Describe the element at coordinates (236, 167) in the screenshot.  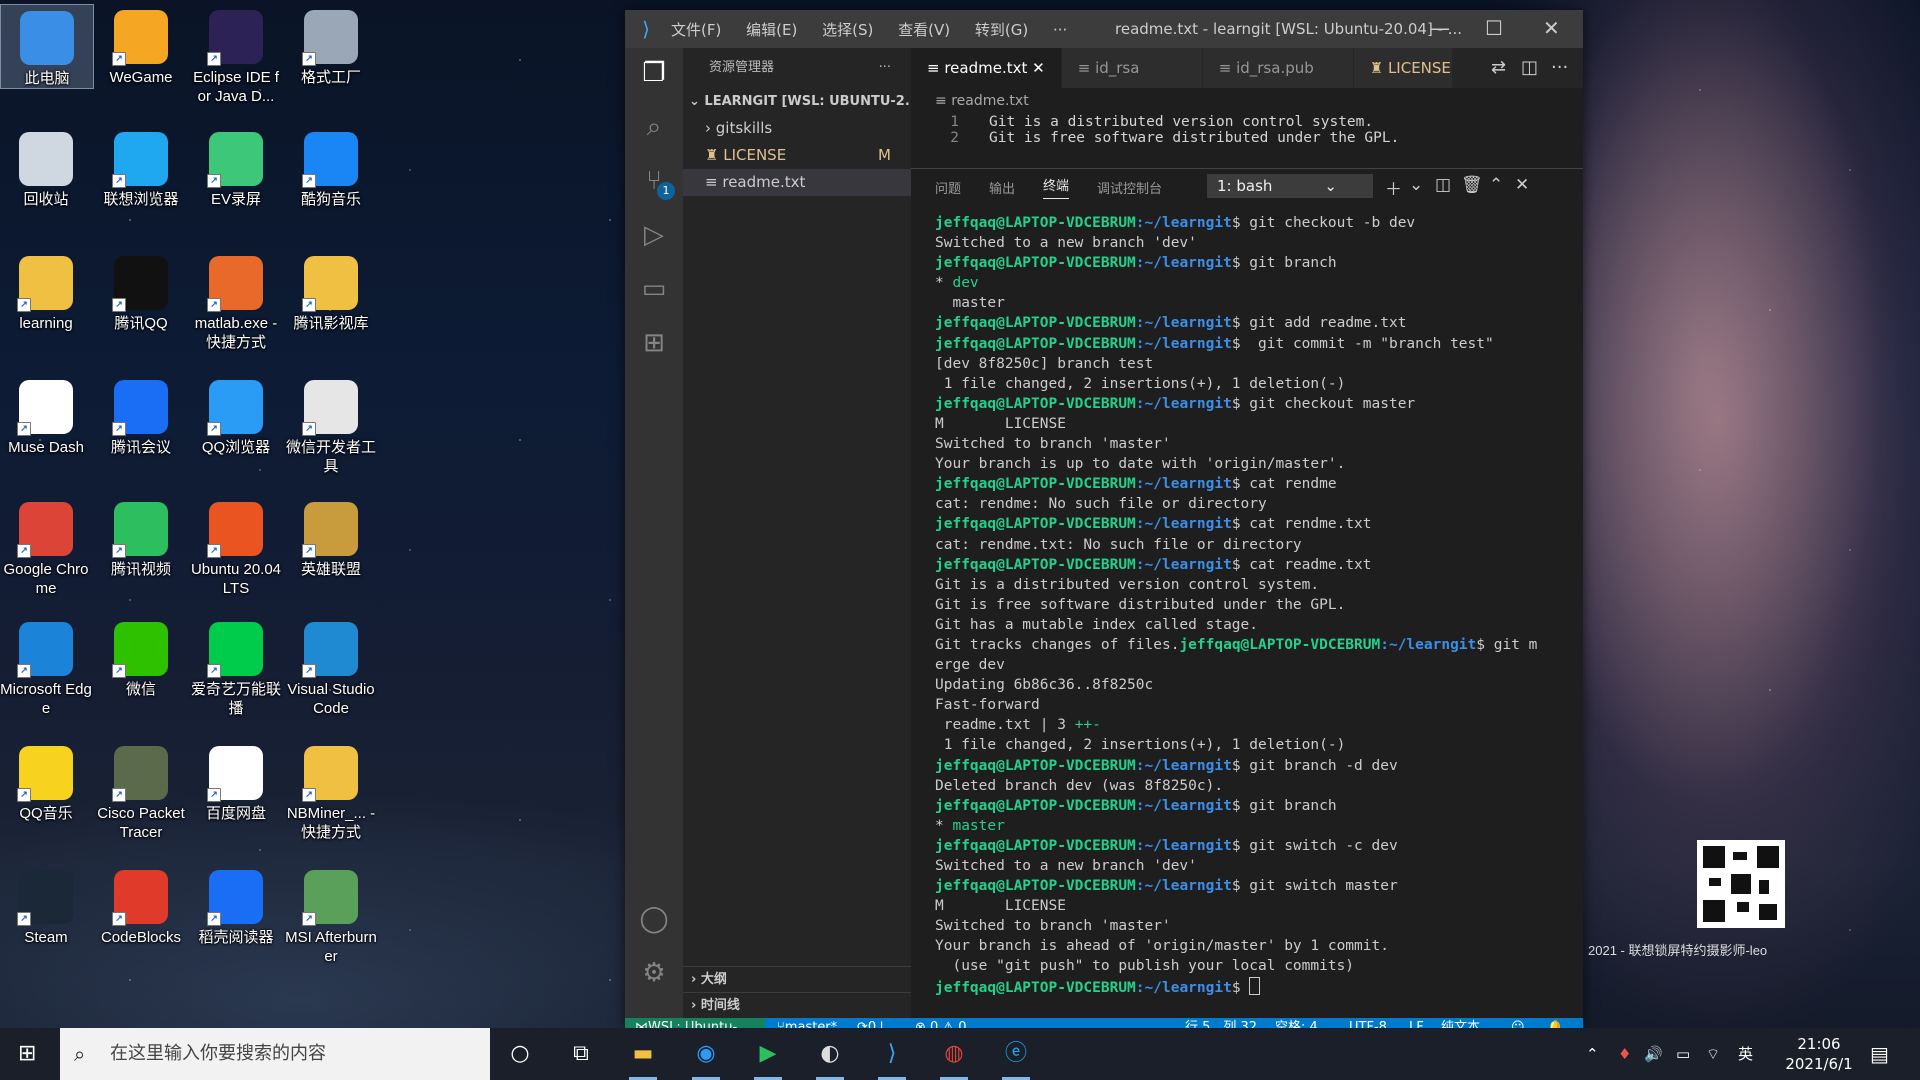
I see `desktop-icon: ↗ EV录屏` at that location.